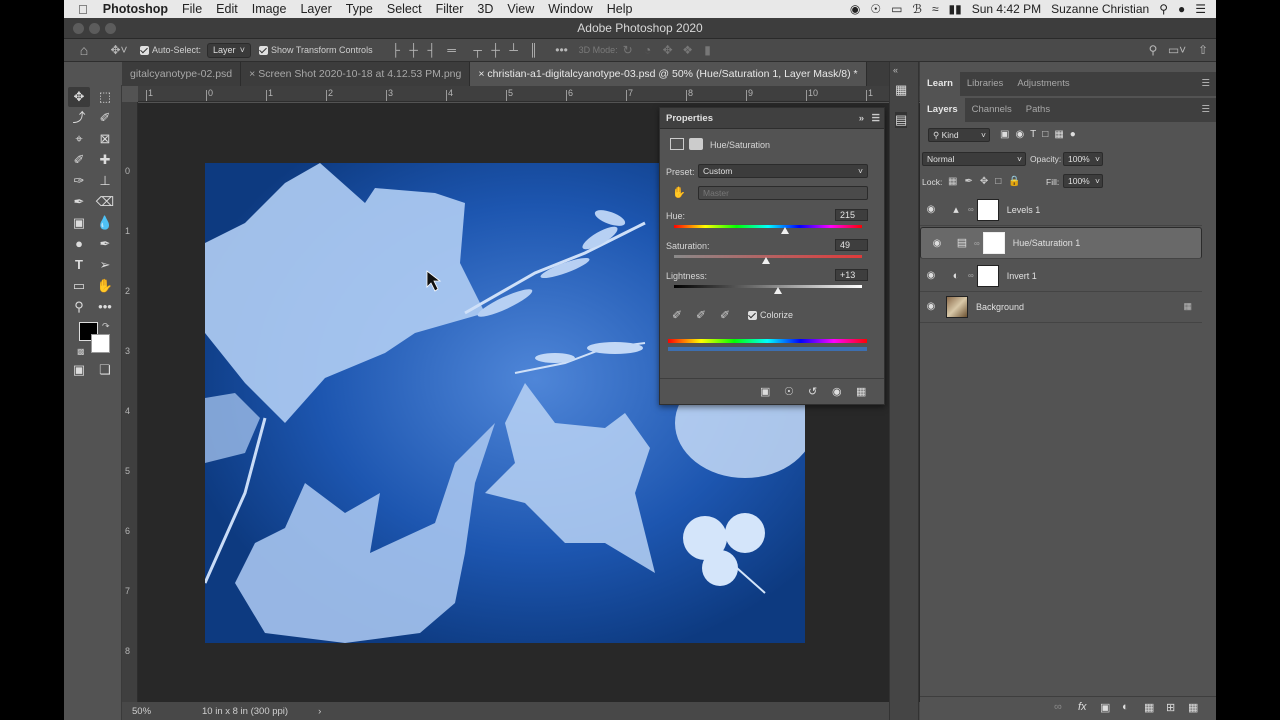  I want to click on align-top-icon: ┬, so click(478, 50).